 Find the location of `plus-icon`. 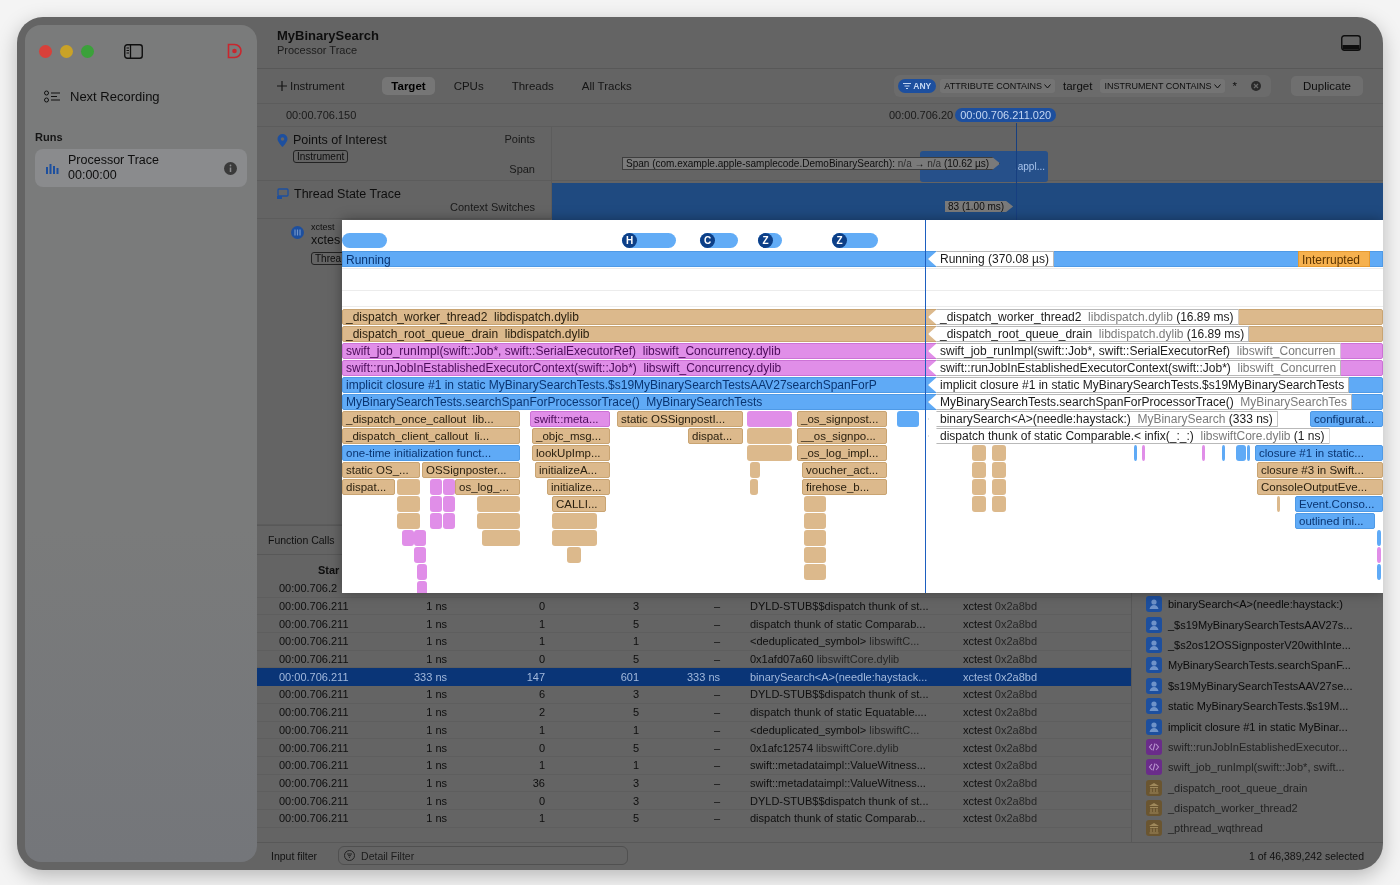

plus-icon is located at coordinates (282, 86).